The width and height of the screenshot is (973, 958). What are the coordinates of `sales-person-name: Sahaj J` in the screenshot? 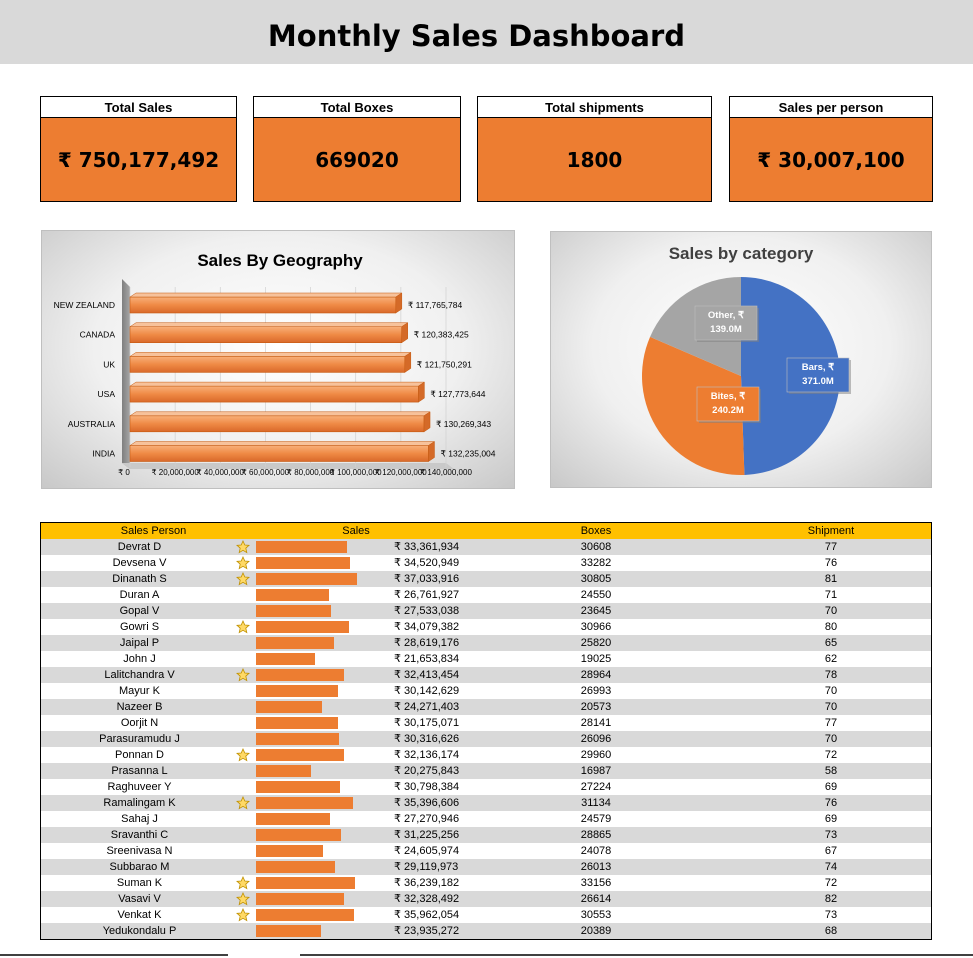 It's located at (139, 819).